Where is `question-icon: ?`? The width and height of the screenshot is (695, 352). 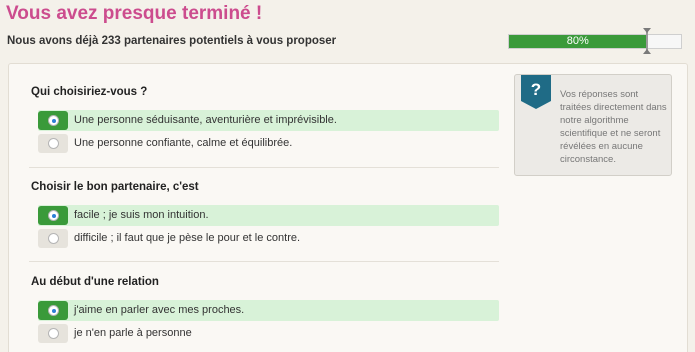 question-icon: ? is located at coordinates (536, 92).